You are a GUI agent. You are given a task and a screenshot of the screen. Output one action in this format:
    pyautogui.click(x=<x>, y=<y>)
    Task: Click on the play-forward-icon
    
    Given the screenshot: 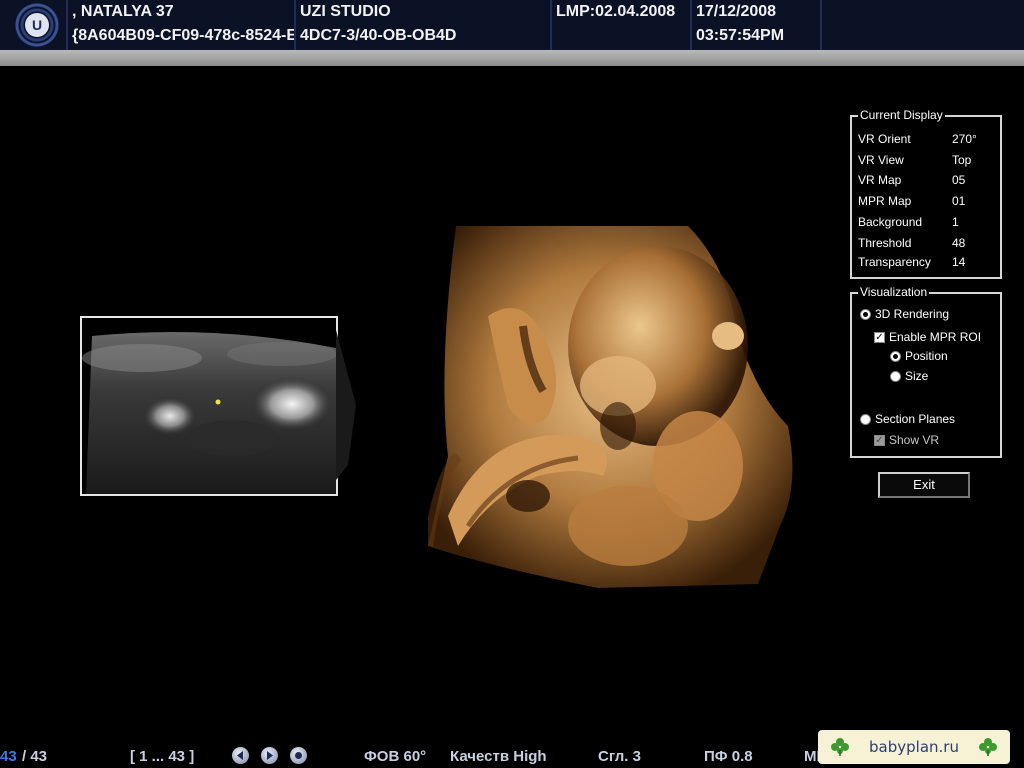 What is the action you would take?
    pyautogui.click(x=269, y=755)
    